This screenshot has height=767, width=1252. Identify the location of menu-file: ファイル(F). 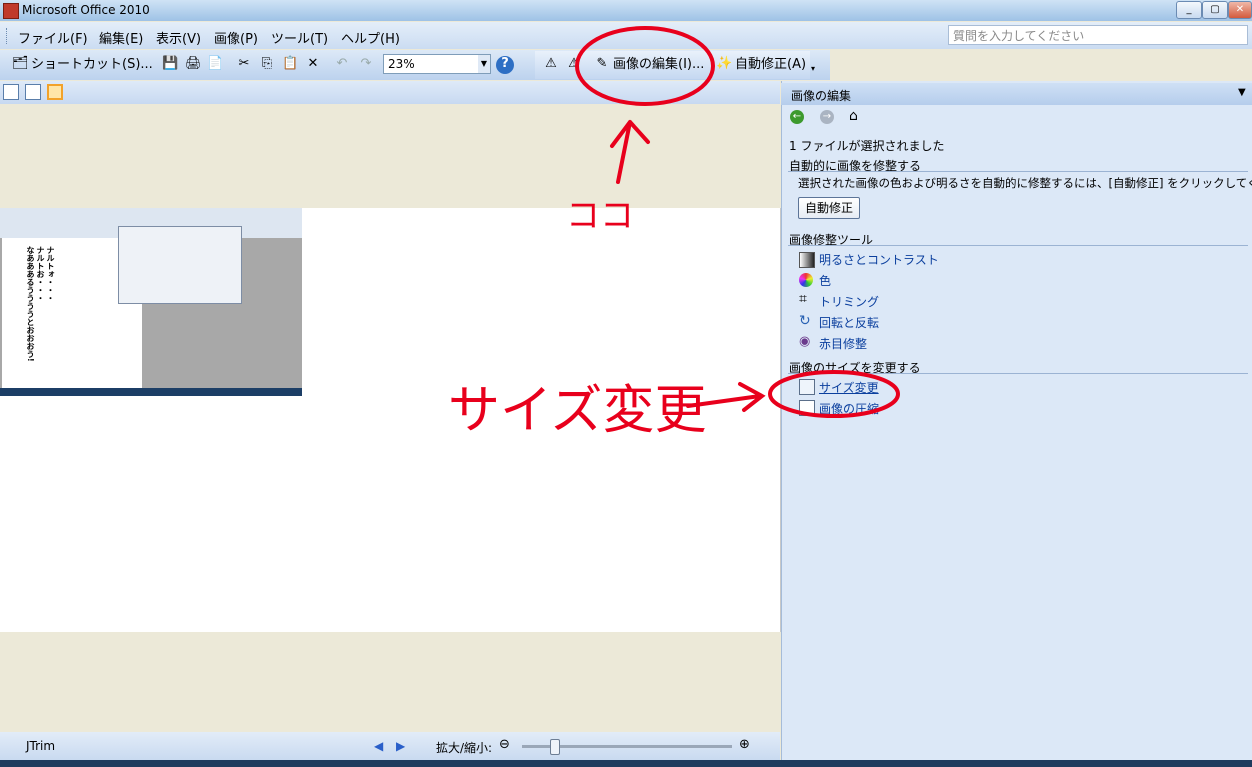
(53, 37).